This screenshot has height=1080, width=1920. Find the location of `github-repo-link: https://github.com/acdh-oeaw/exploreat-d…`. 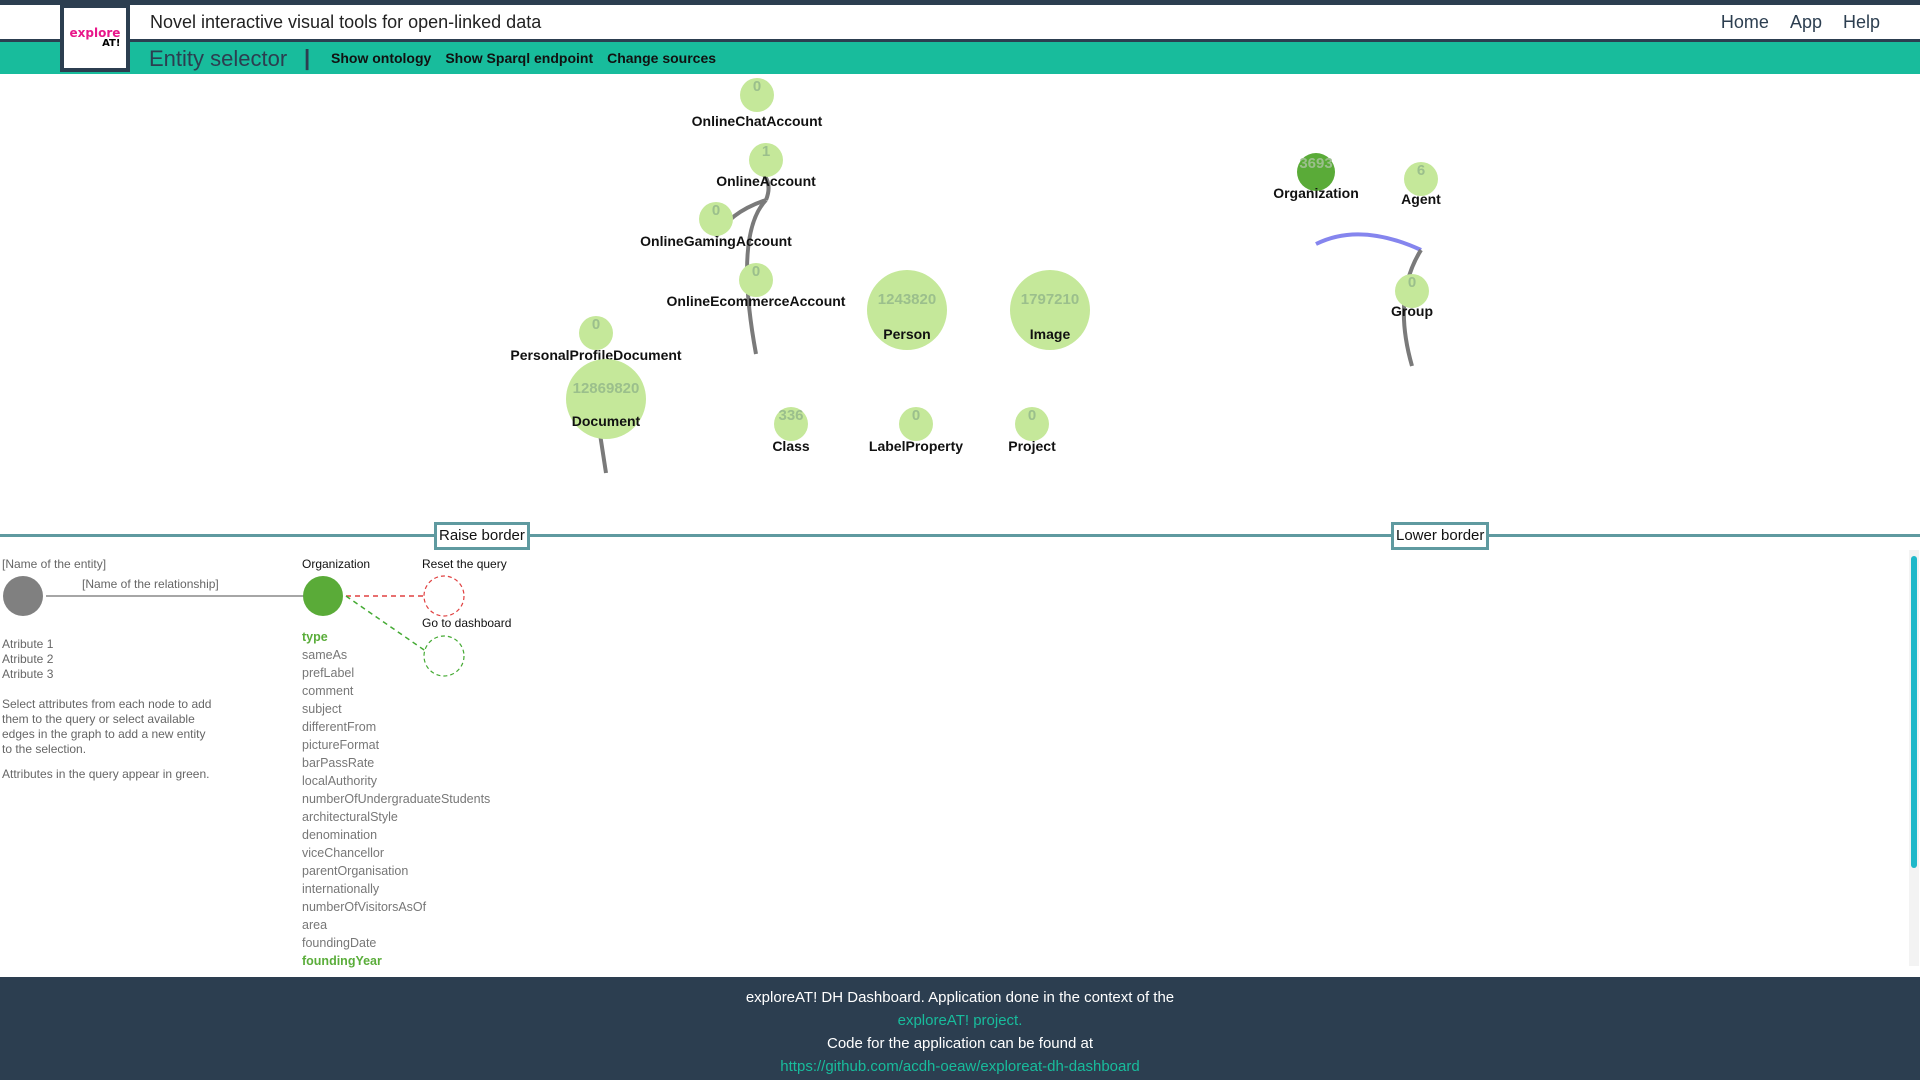

github-repo-link: https://github.com/acdh-oeaw/exploreat-d… is located at coordinates (960, 1066).